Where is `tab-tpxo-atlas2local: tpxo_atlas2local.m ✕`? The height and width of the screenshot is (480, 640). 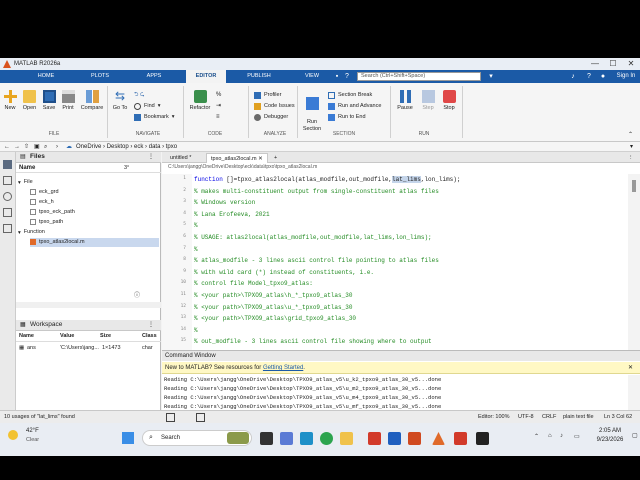 tab-tpxo-atlas2local: tpxo_atlas2local.m ✕ is located at coordinates (237, 158).